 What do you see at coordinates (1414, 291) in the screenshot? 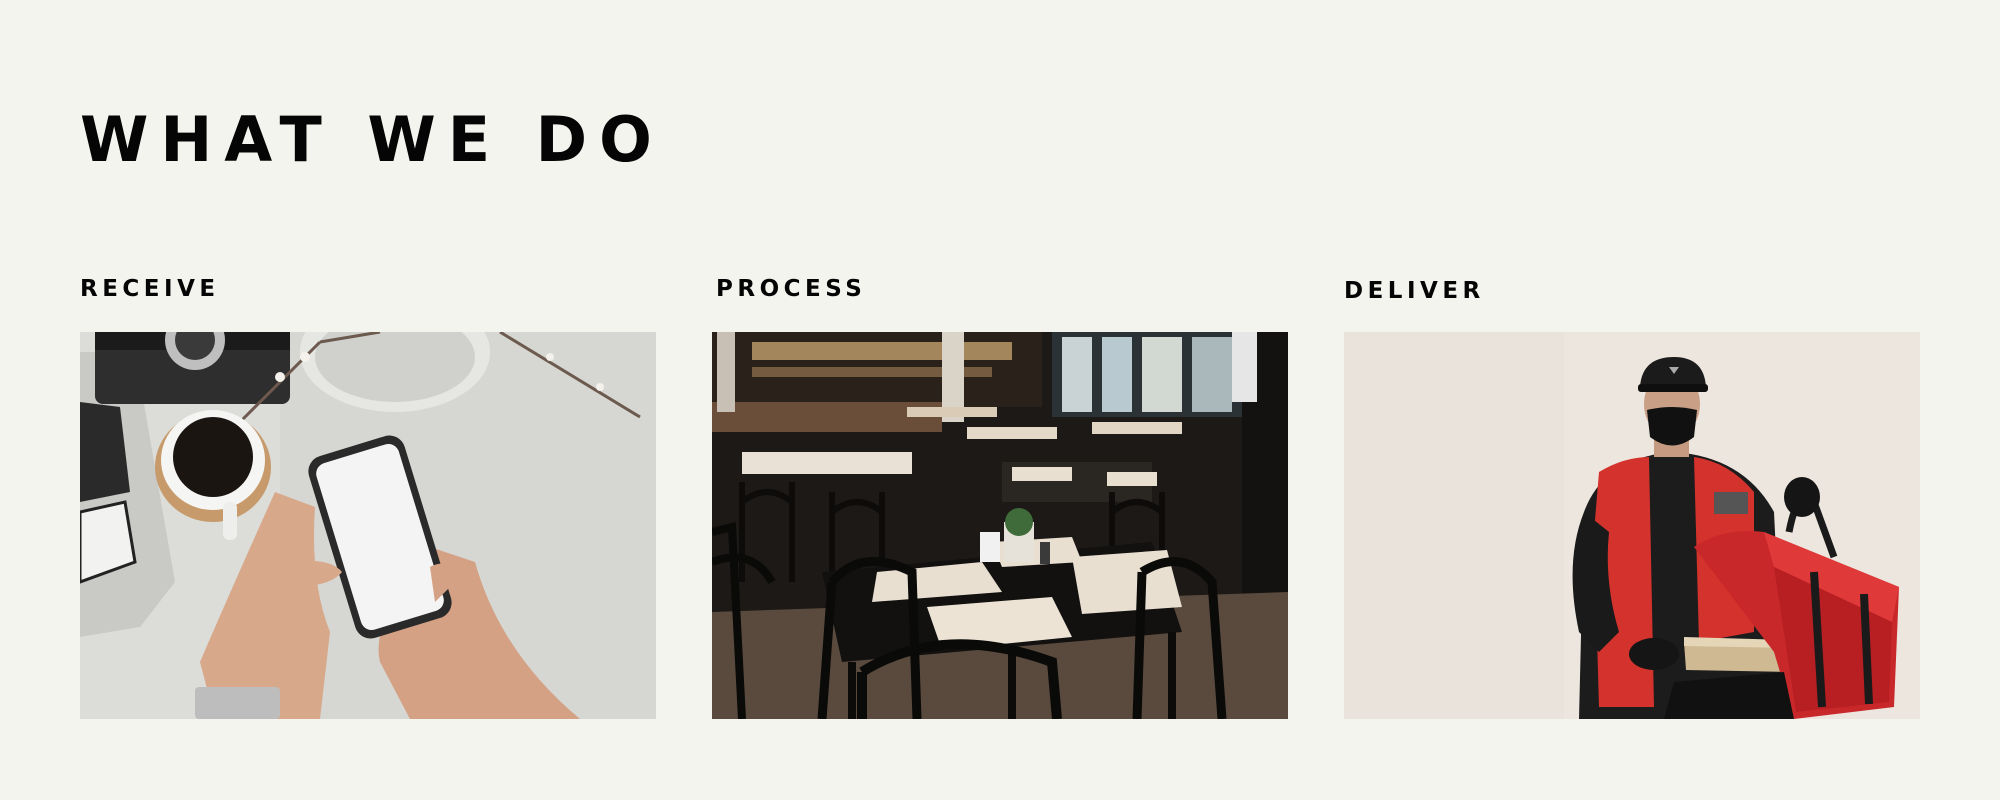
I see `card-label-deliver: DELIVER` at bounding box center [1414, 291].